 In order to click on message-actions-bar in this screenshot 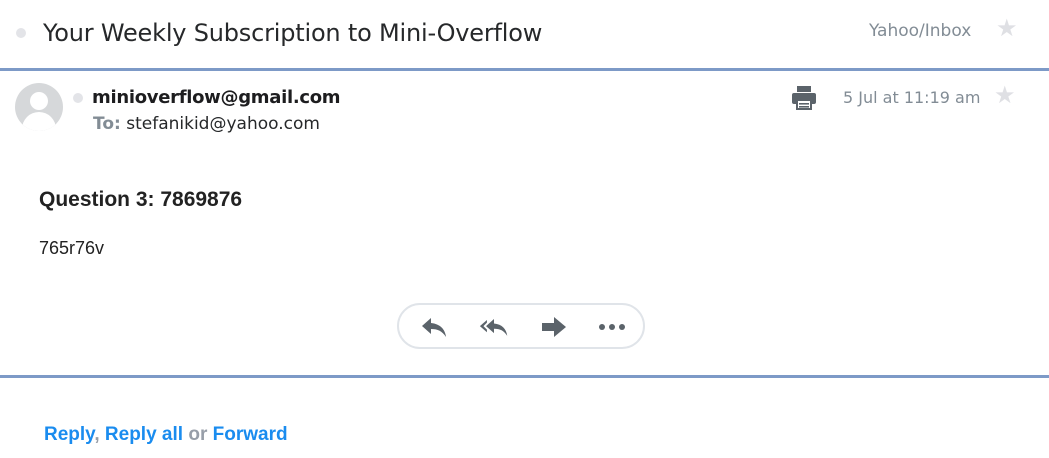, I will do `click(521, 326)`.